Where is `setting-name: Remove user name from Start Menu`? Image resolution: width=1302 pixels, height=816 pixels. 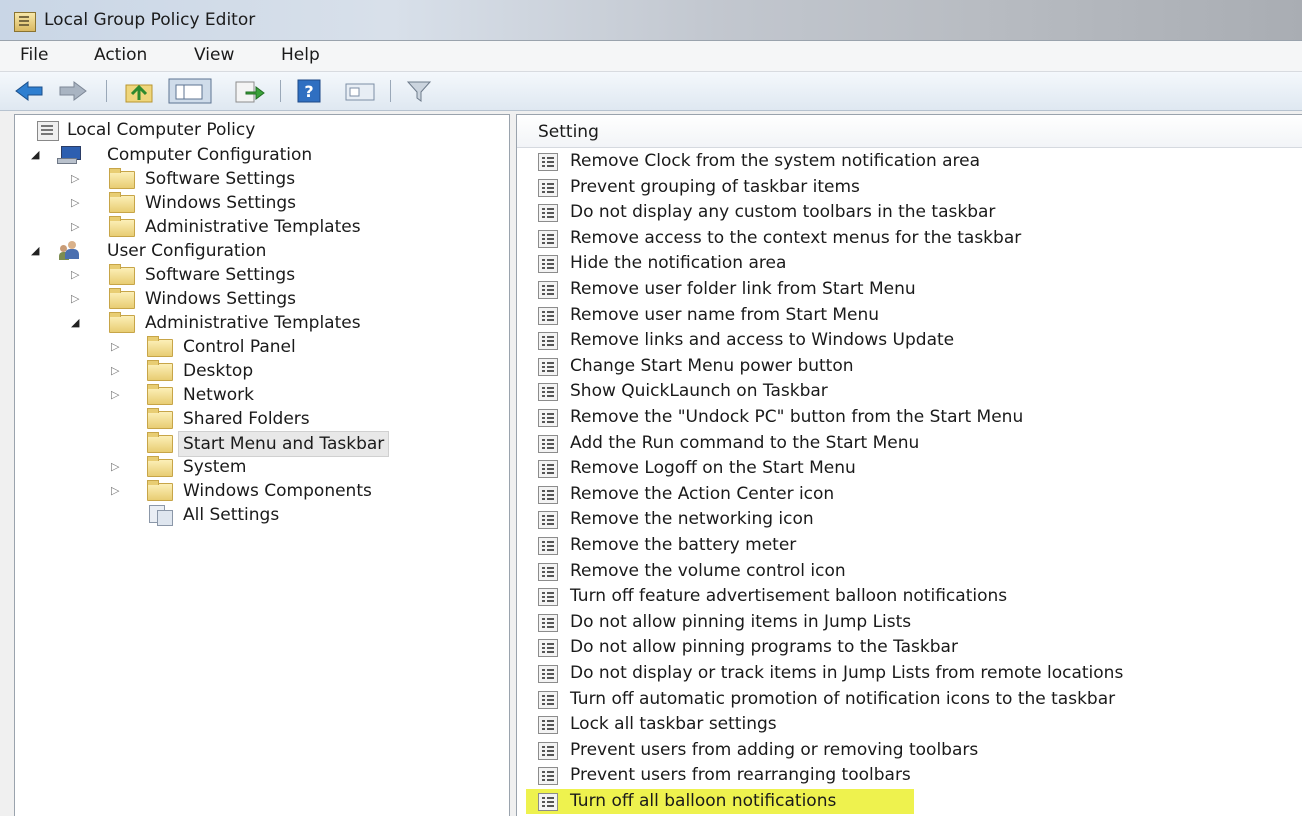
setting-name: Remove user name from Start Menu is located at coordinates (725, 314).